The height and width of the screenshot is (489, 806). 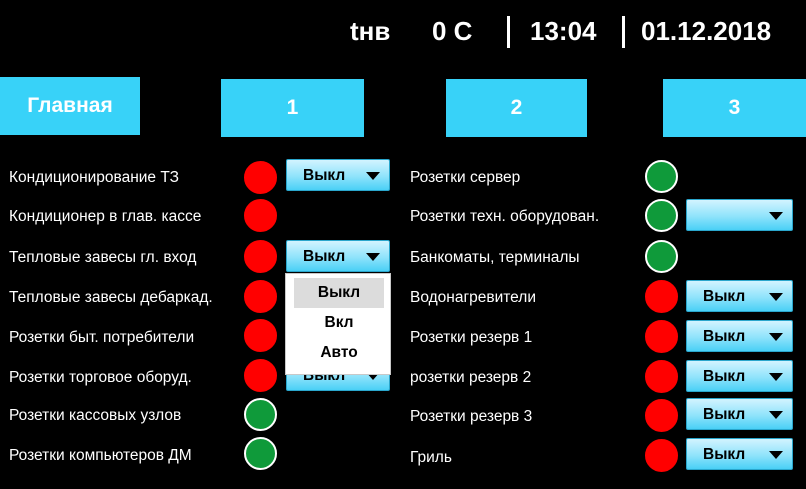 I want to click on mode-options-popup: Выкл Вкл Авто, so click(x=338, y=324).